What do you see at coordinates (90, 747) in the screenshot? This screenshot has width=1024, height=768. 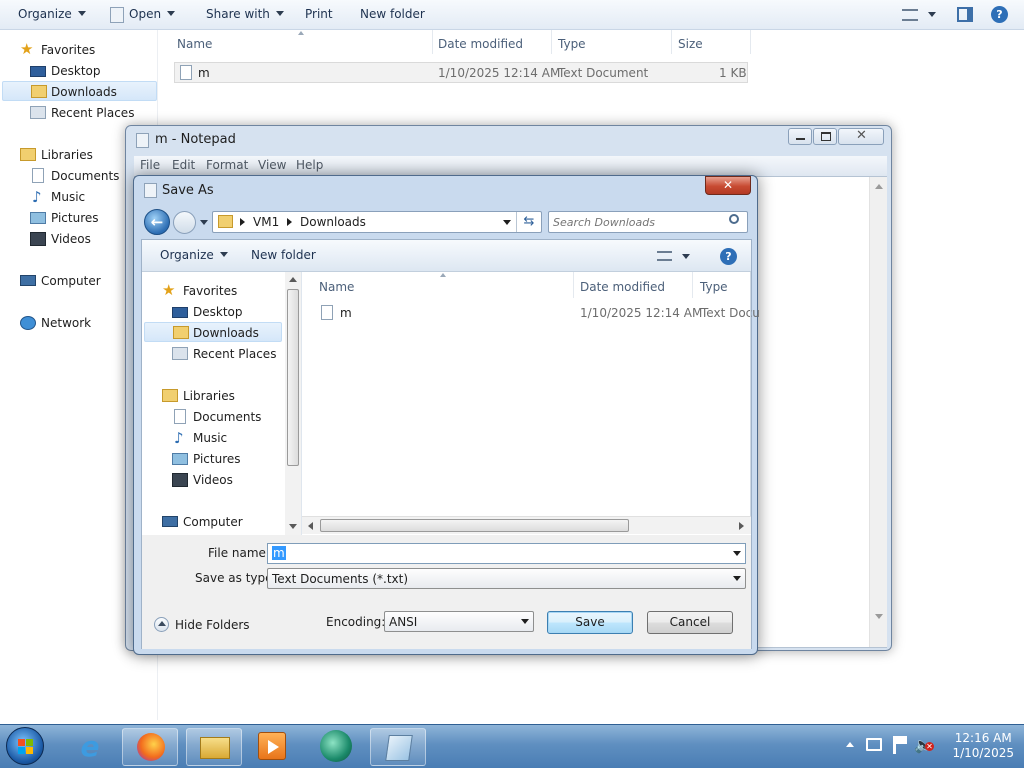 I see `internet-explorer-icon: e` at bounding box center [90, 747].